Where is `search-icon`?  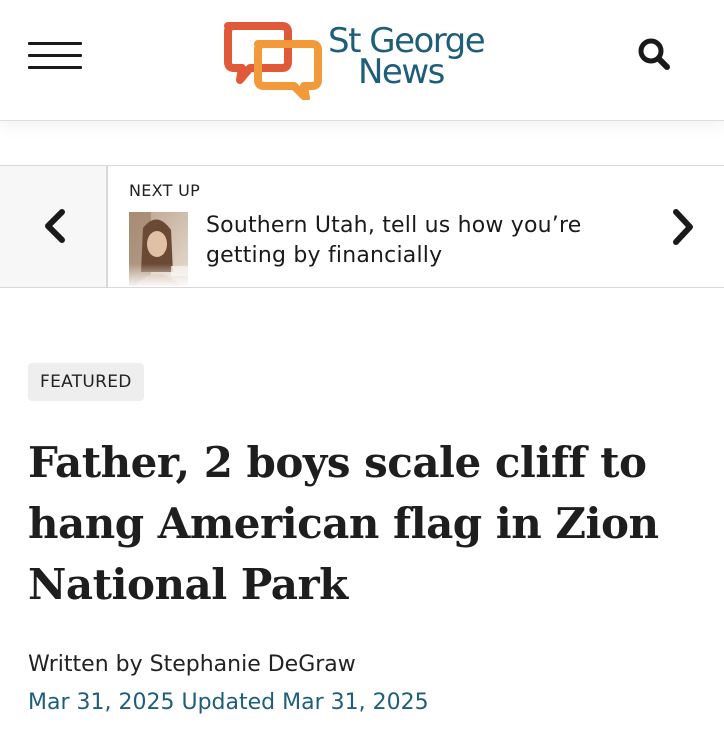
search-icon is located at coordinates (654, 54).